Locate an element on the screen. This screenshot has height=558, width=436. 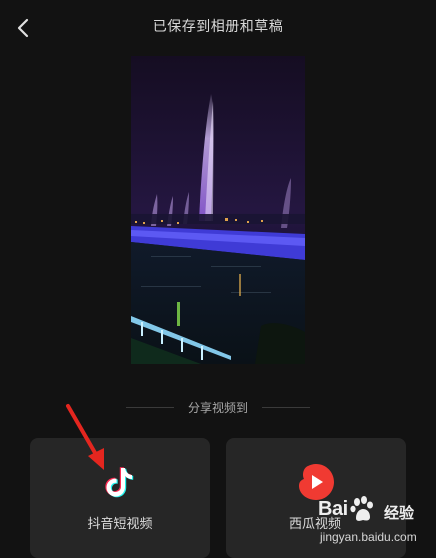
share-title: 分享视频到 is located at coordinates (217, 408).